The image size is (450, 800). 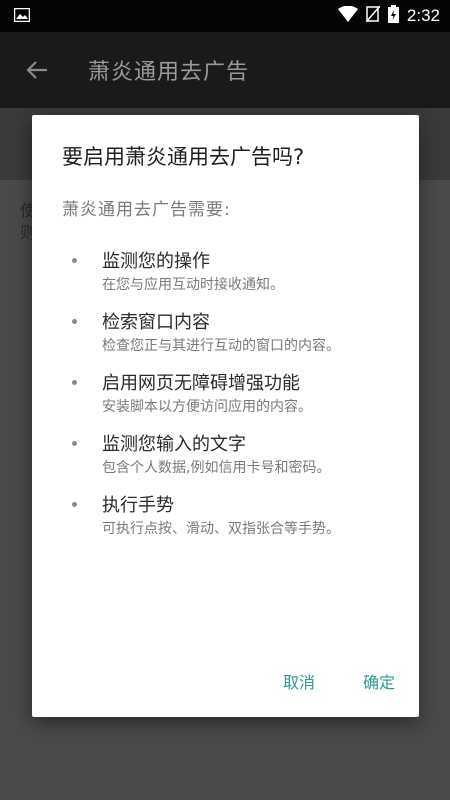 What do you see at coordinates (156, 261) in the screenshot?
I see `permission-title: 监测您的操作` at bounding box center [156, 261].